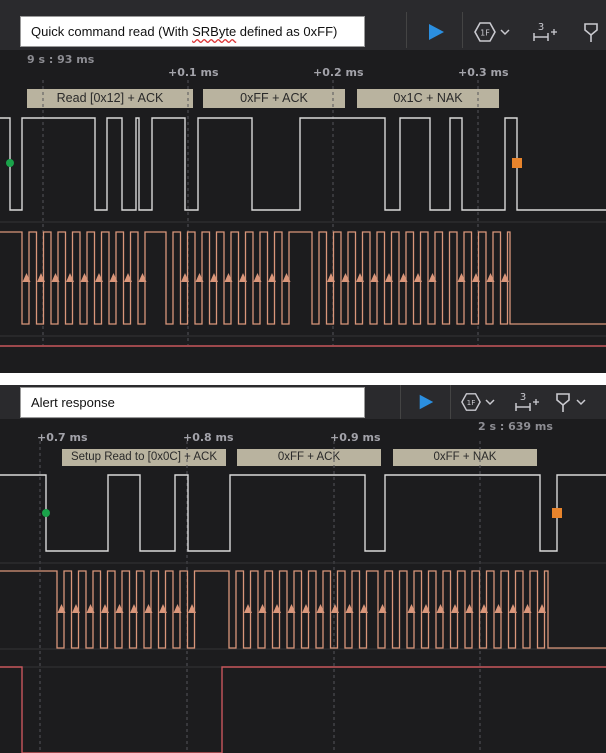  I want to click on alert-signal-trace, so click(303, 709).